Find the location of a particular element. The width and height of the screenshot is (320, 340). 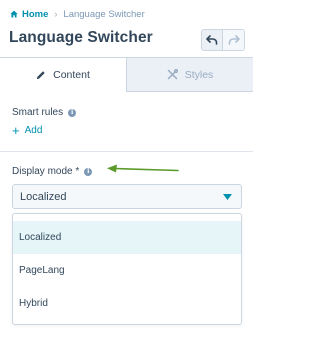

redo-icon is located at coordinates (234, 40).